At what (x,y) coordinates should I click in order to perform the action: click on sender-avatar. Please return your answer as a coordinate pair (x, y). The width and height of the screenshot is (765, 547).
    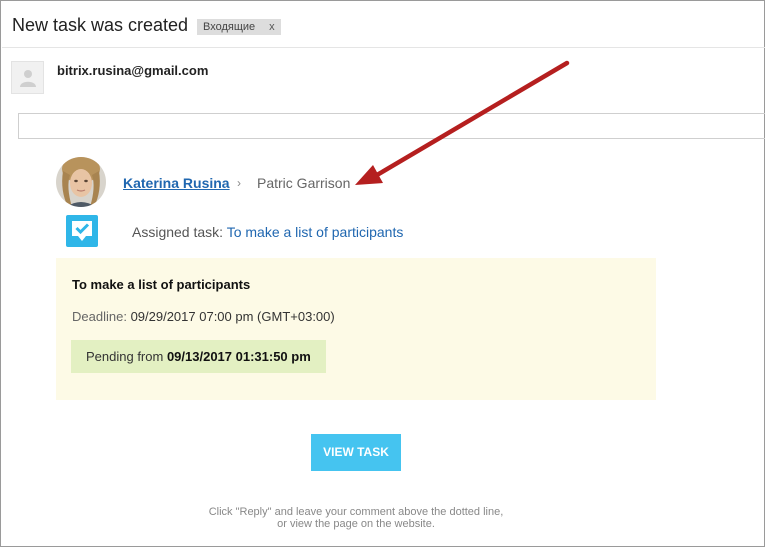
    Looking at the image, I should click on (27, 77).